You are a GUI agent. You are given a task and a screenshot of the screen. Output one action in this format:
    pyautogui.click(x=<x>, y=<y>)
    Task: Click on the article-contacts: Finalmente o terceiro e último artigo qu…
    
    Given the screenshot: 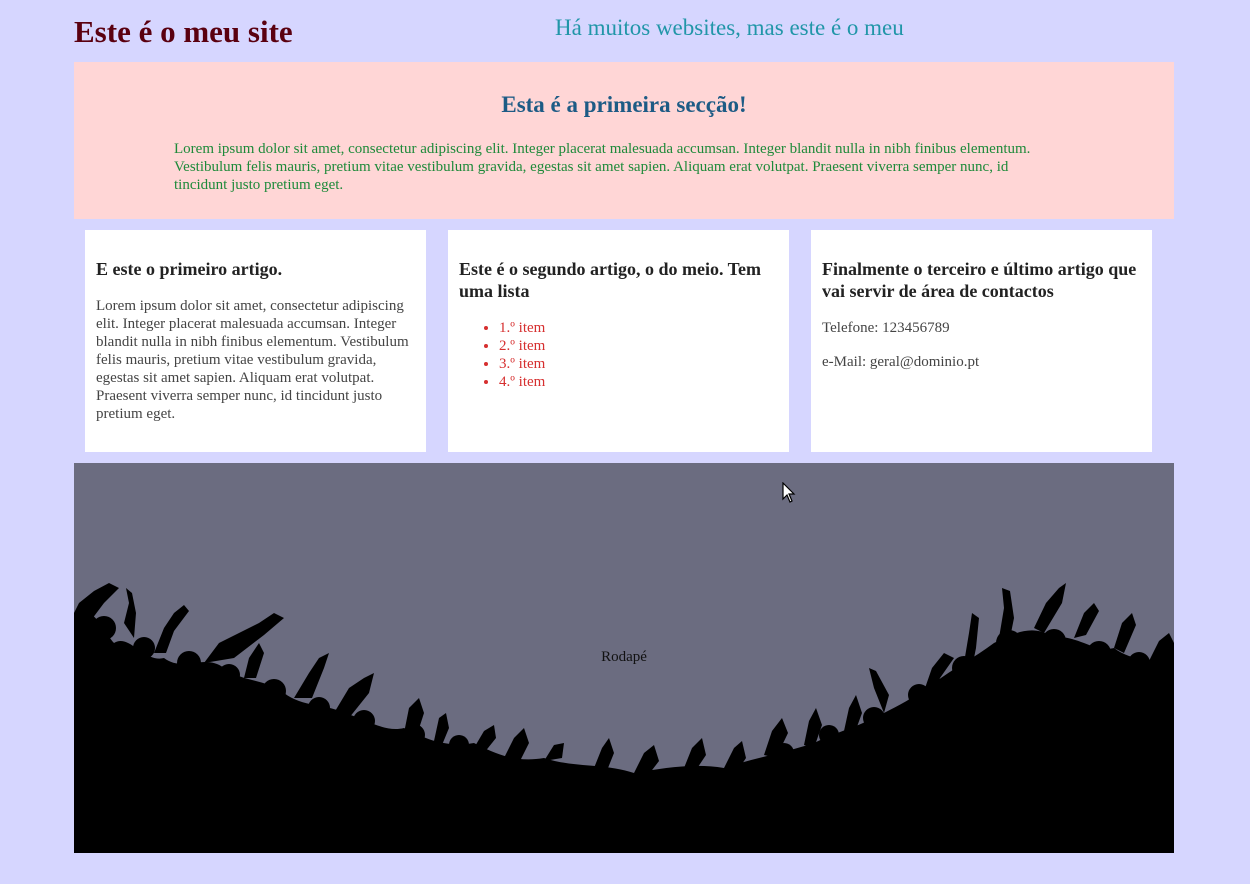 What is the action you would take?
    pyautogui.click(x=981, y=341)
    